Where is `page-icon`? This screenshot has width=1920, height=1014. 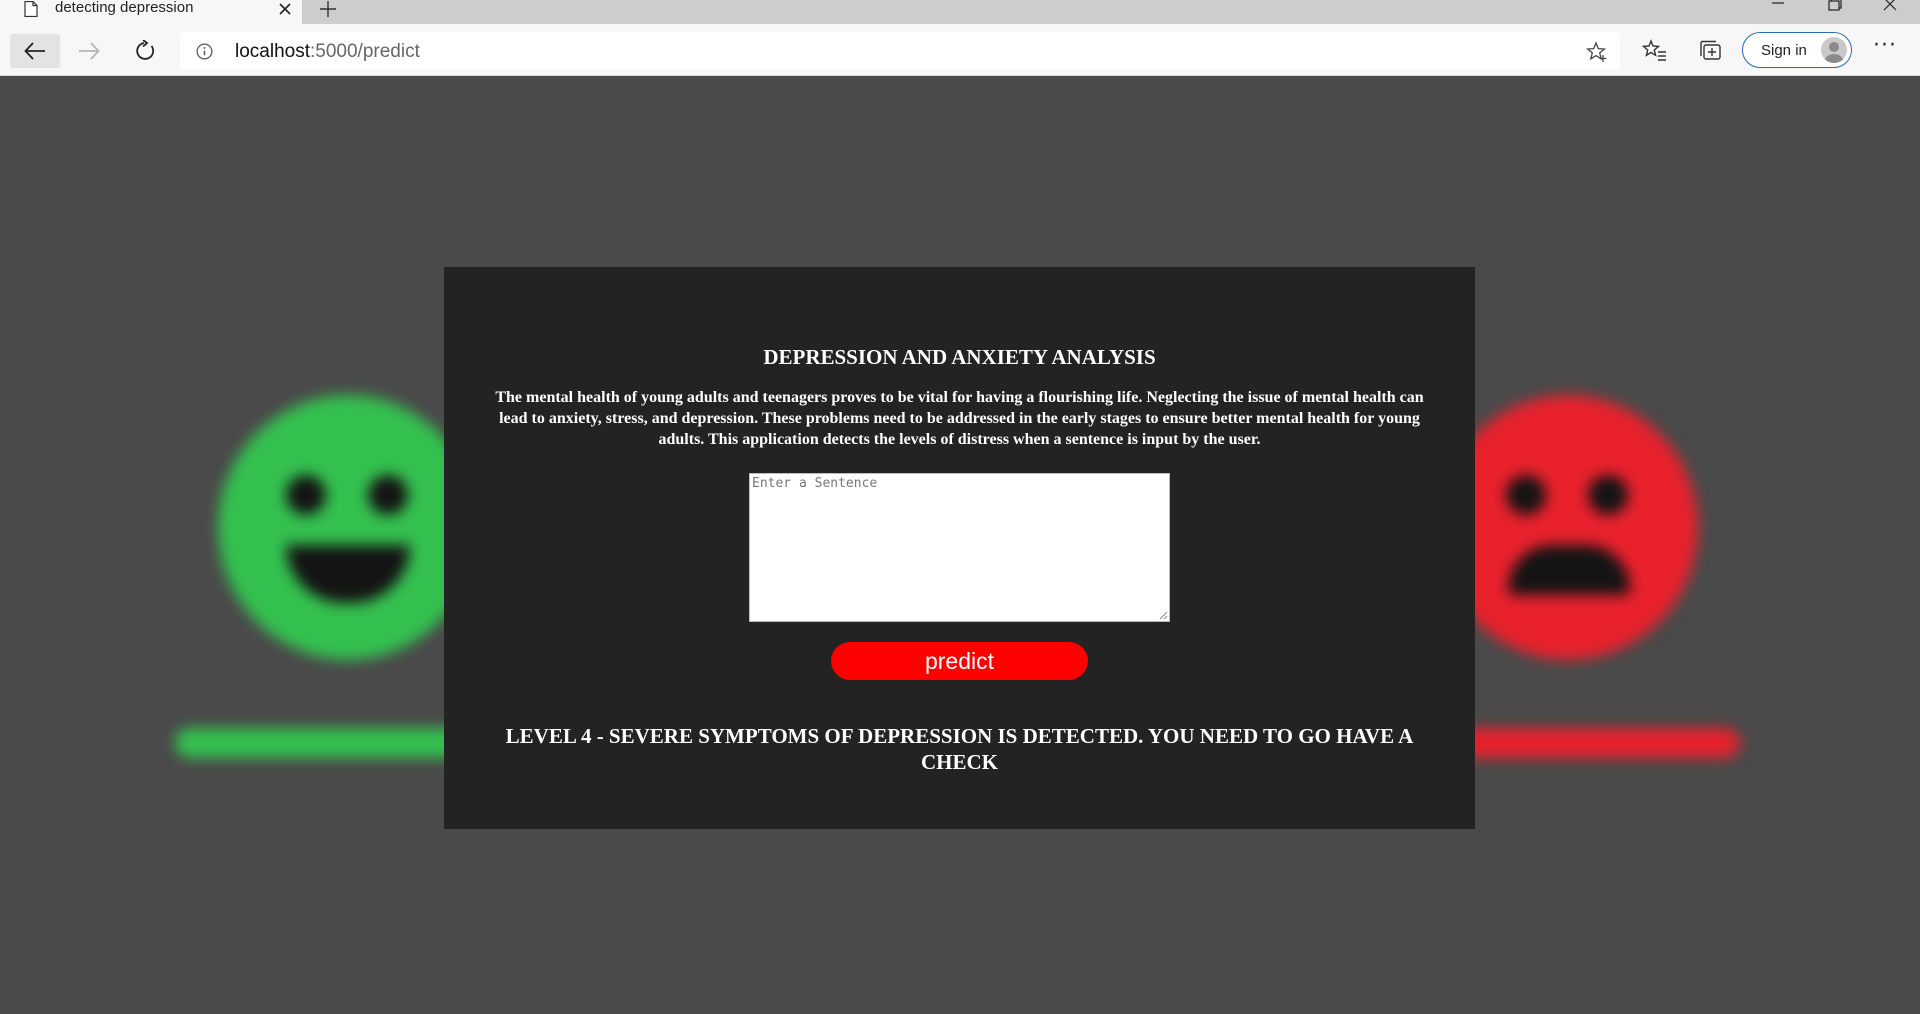
page-icon is located at coordinates (31, 9).